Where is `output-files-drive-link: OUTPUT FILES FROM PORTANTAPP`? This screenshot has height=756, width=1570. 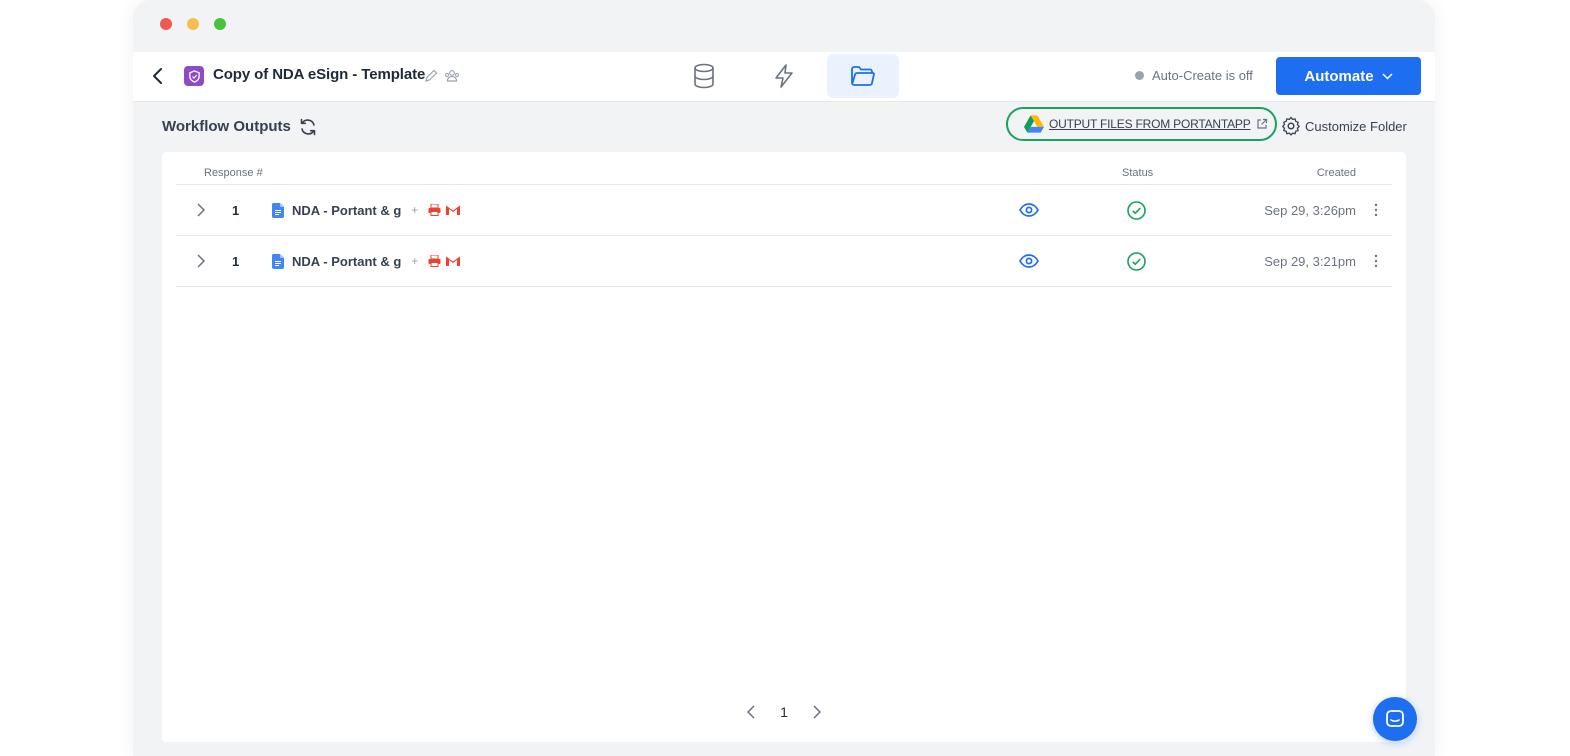 output-files-drive-link: OUTPUT FILES FROM PORTANTAPP is located at coordinates (1141, 124).